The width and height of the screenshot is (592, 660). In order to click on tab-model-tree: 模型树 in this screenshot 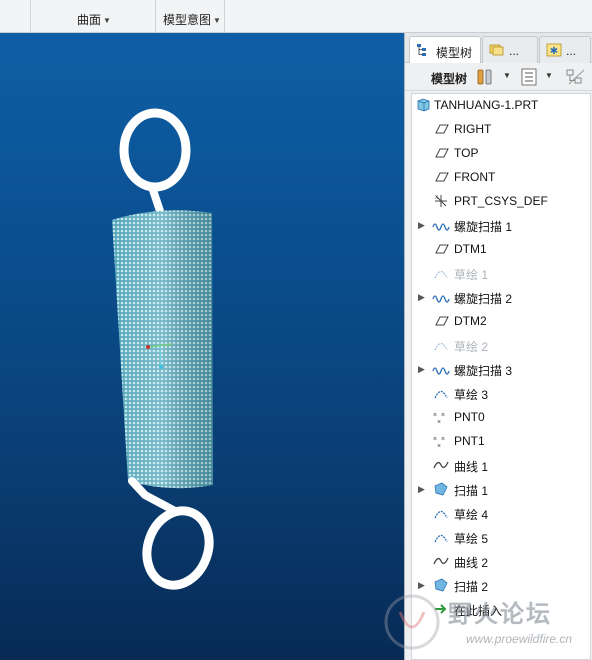, I will do `click(445, 50)`.